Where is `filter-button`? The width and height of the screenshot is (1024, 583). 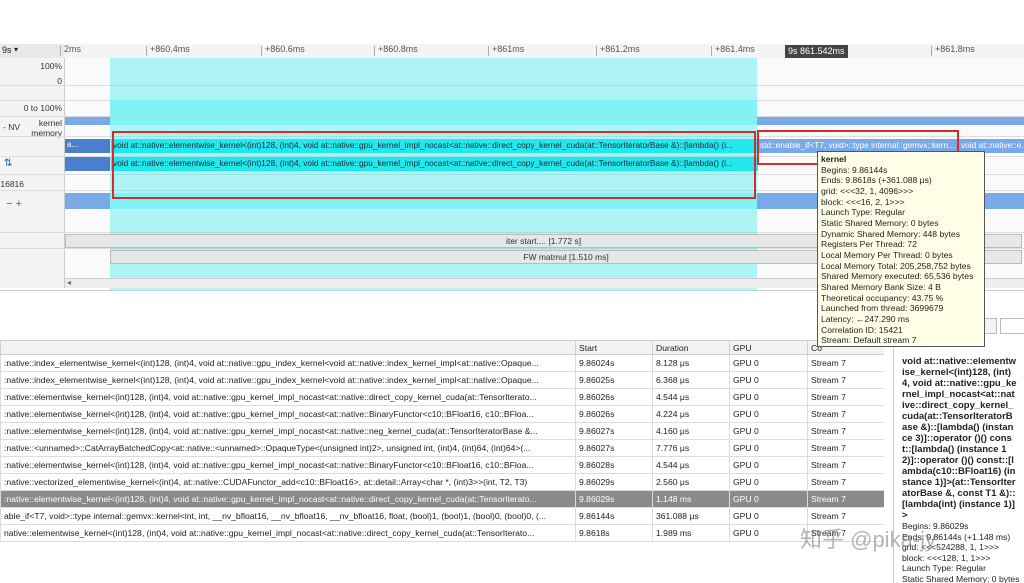 filter-button is located at coordinates (990, 326).